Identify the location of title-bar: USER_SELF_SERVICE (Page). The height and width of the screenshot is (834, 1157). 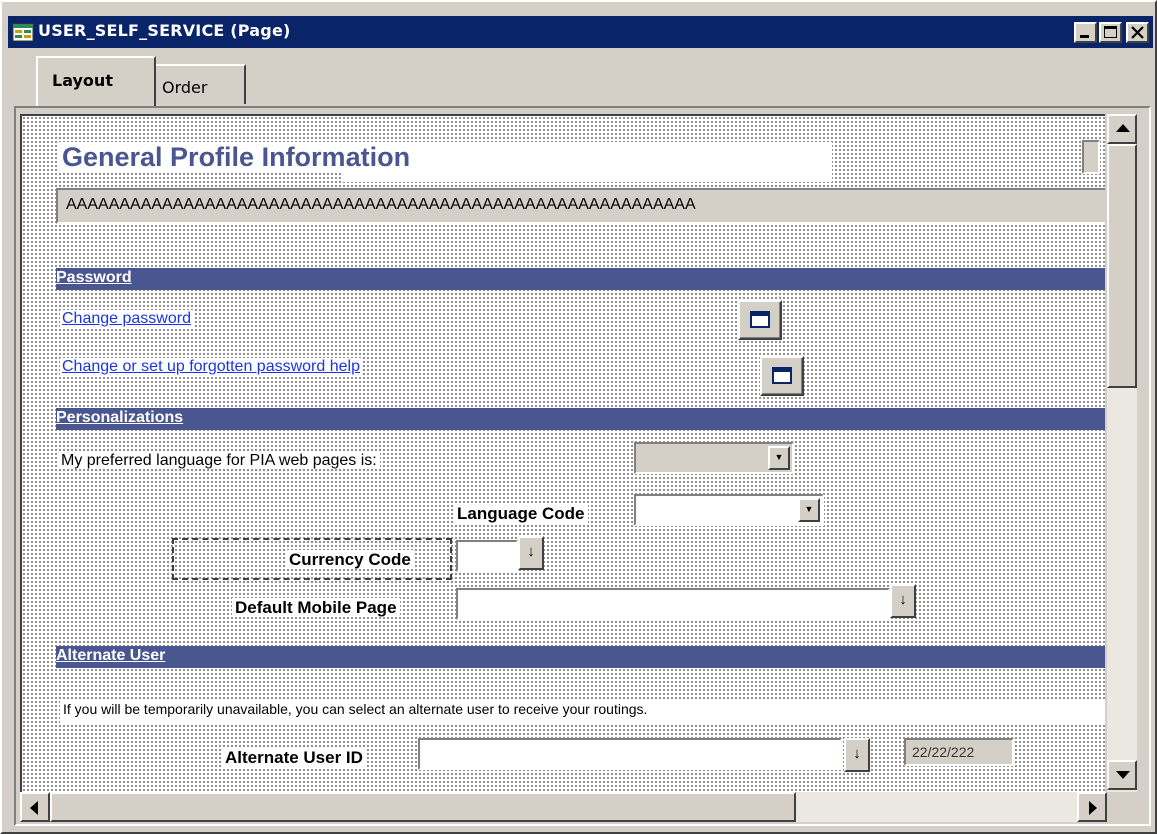
(580, 32).